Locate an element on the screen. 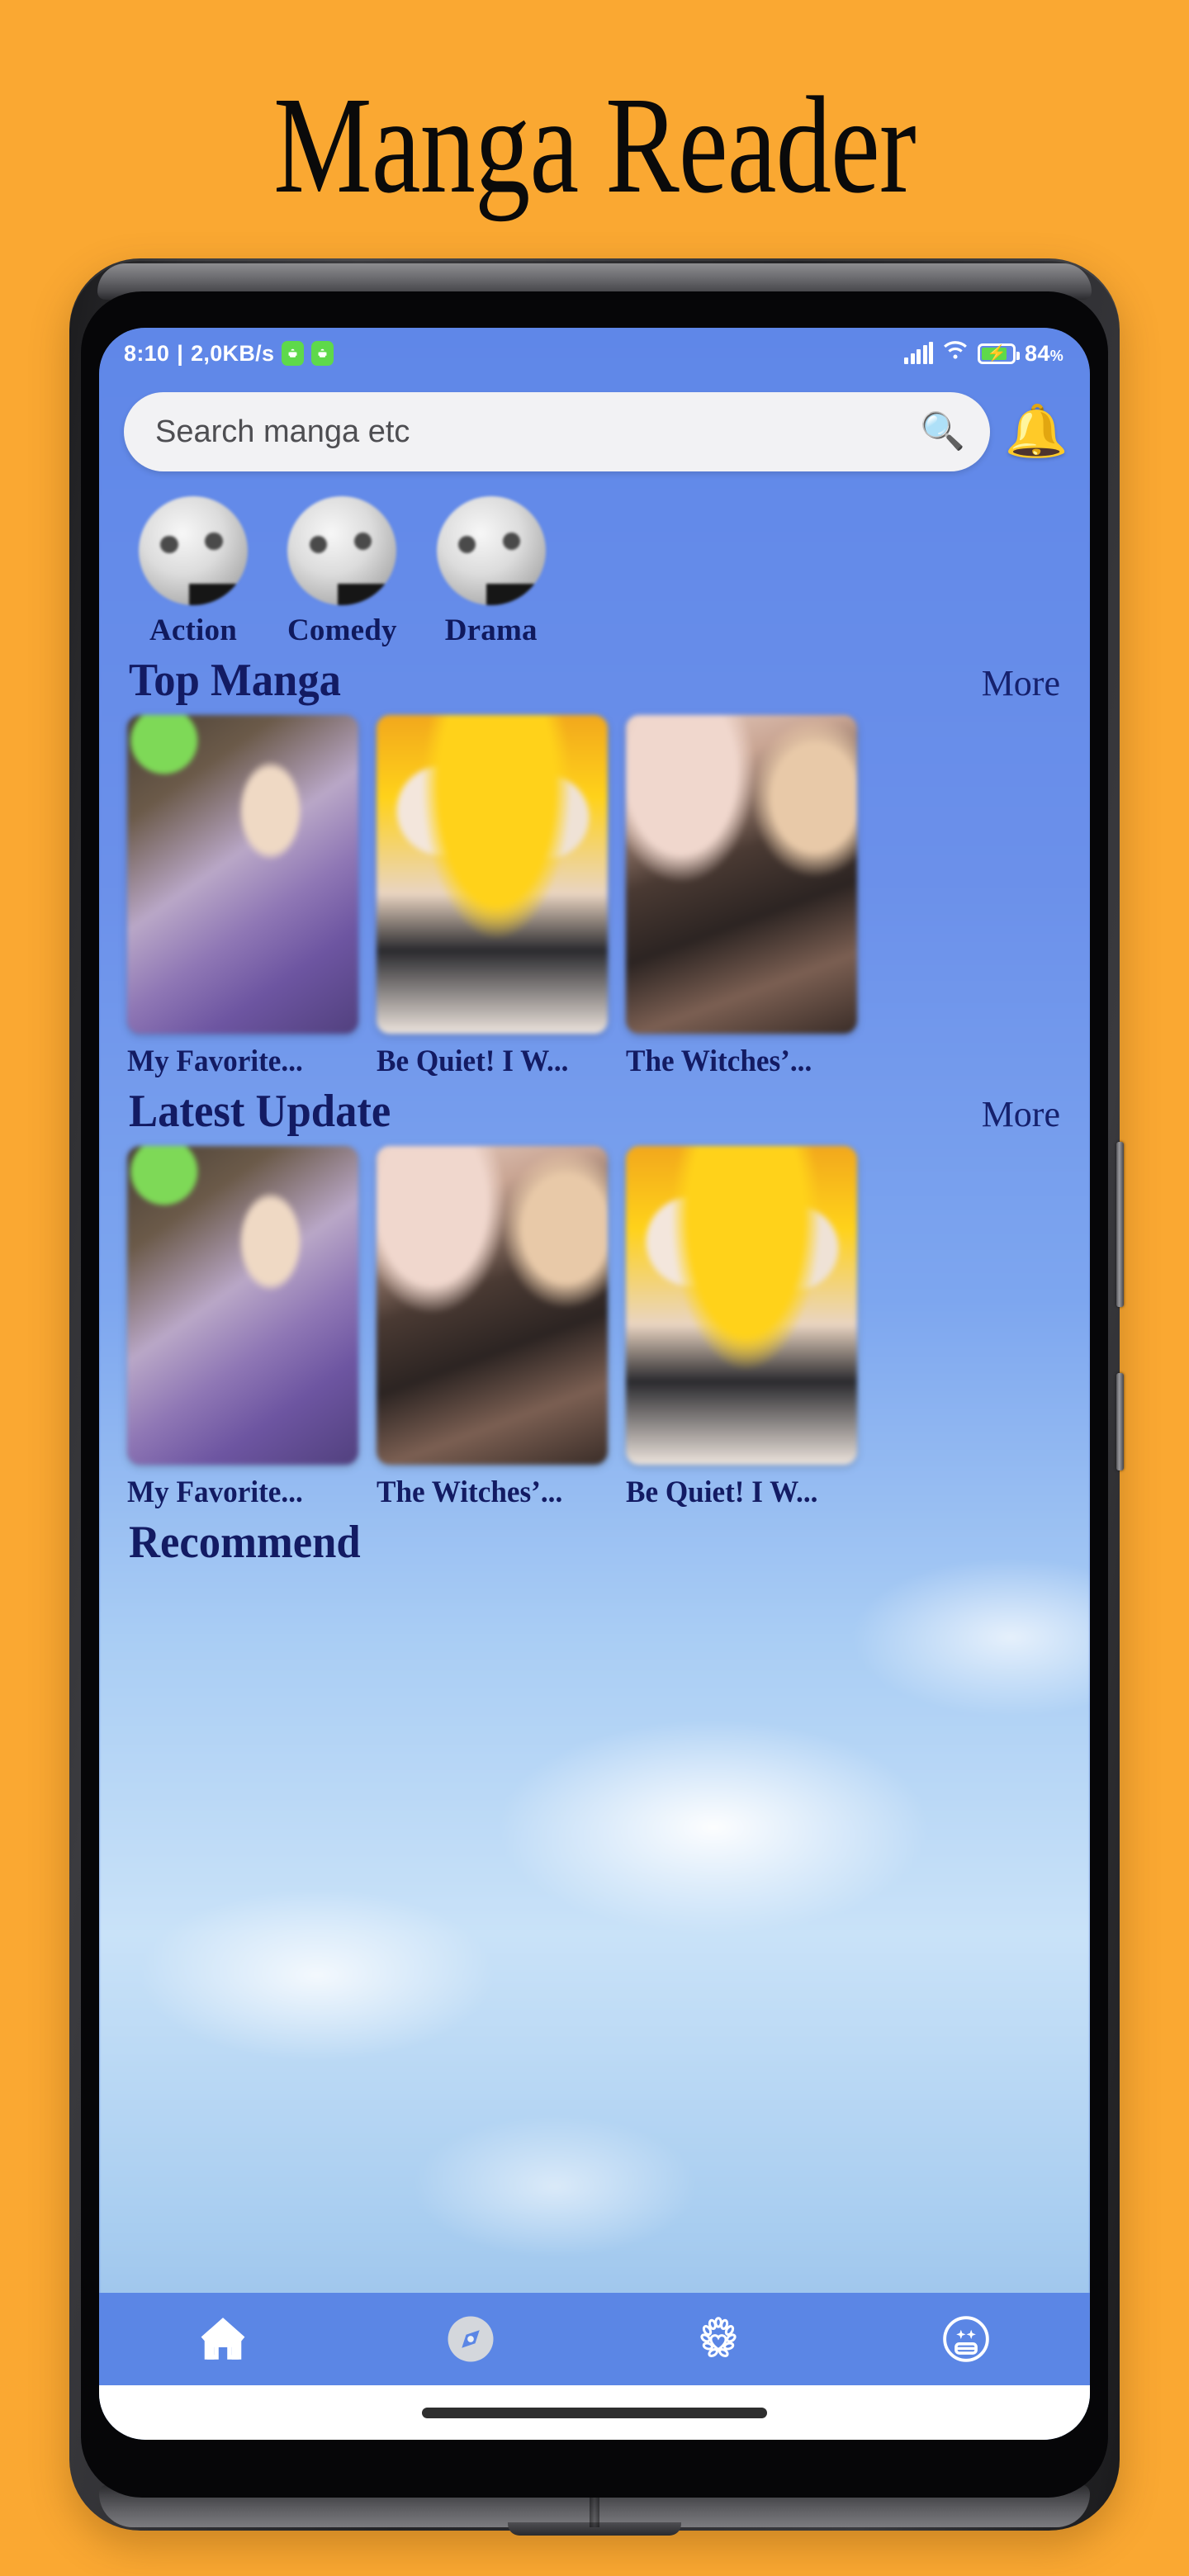 This screenshot has width=1189, height=2576. nav-item-explore is located at coordinates (470, 2339).